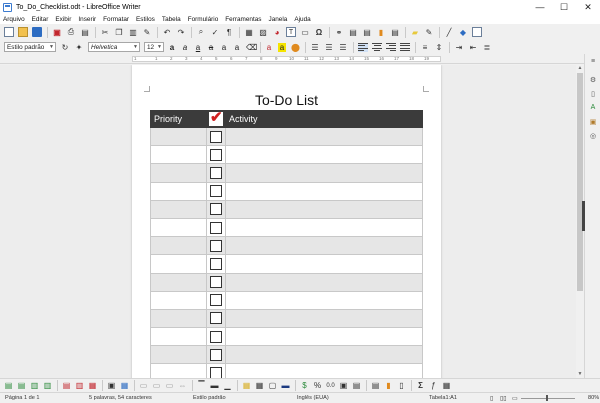 The height and width of the screenshot is (403, 600). Describe the element at coordinates (593, 109) in the screenshot. I see `styles-icon: A` at that location.